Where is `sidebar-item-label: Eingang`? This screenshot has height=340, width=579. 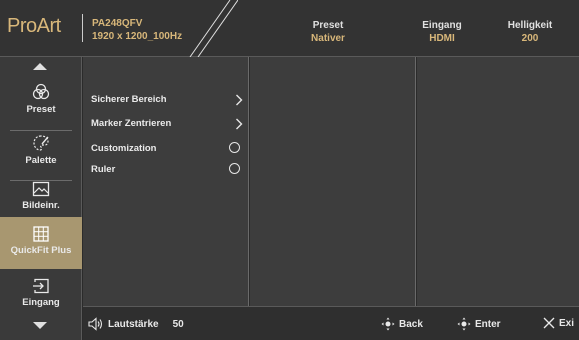
sidebar-item-label: Eingang is located at coordinates (41, 302).